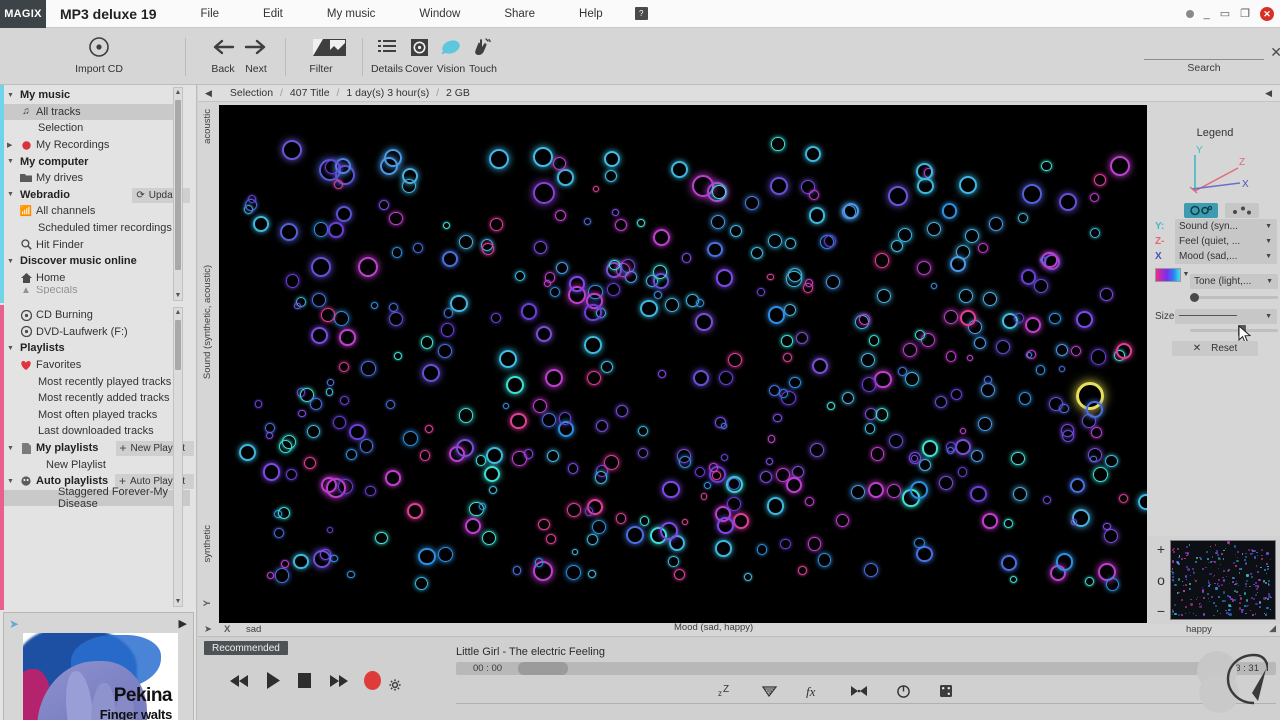 The height and width of the screenshot is (720, 1280). What do you see at coordinates (95, 95) in the screenshot?
I see `sidebar-group-my-music: ▼ My music` at bounding box center [95, 95].